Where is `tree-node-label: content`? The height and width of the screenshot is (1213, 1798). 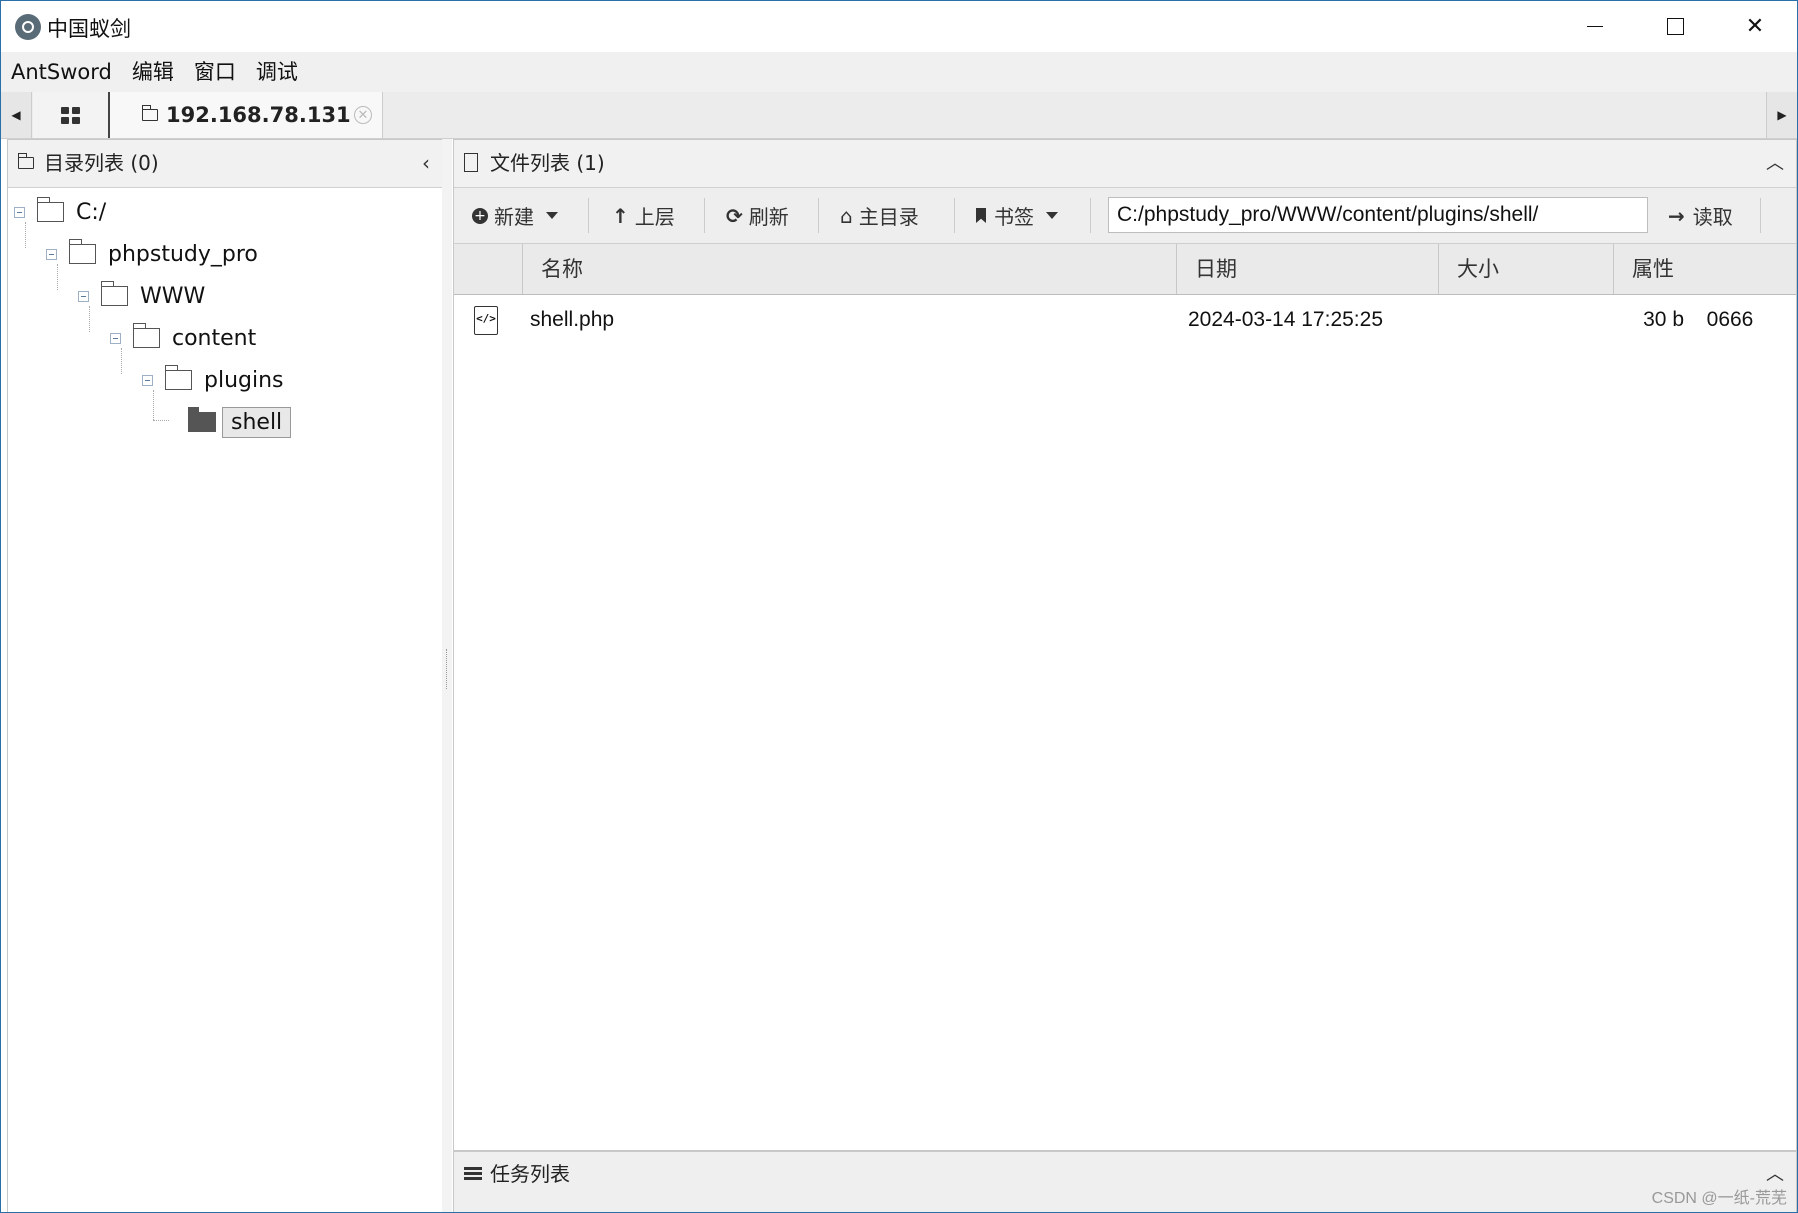 tree-node-label: content is located at coordinates (214, 338).